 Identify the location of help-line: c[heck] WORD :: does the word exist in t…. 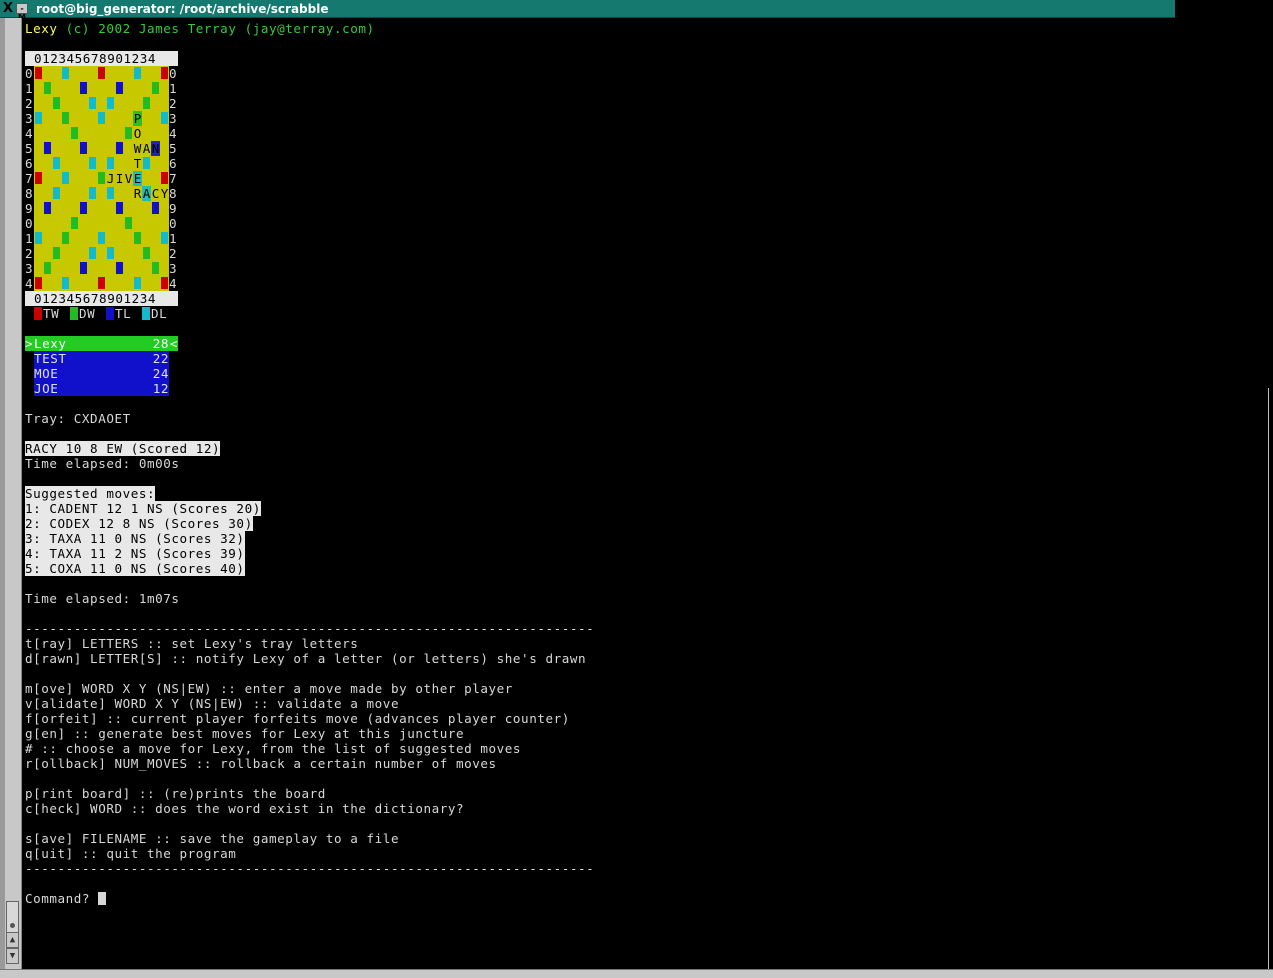
(245, 808).